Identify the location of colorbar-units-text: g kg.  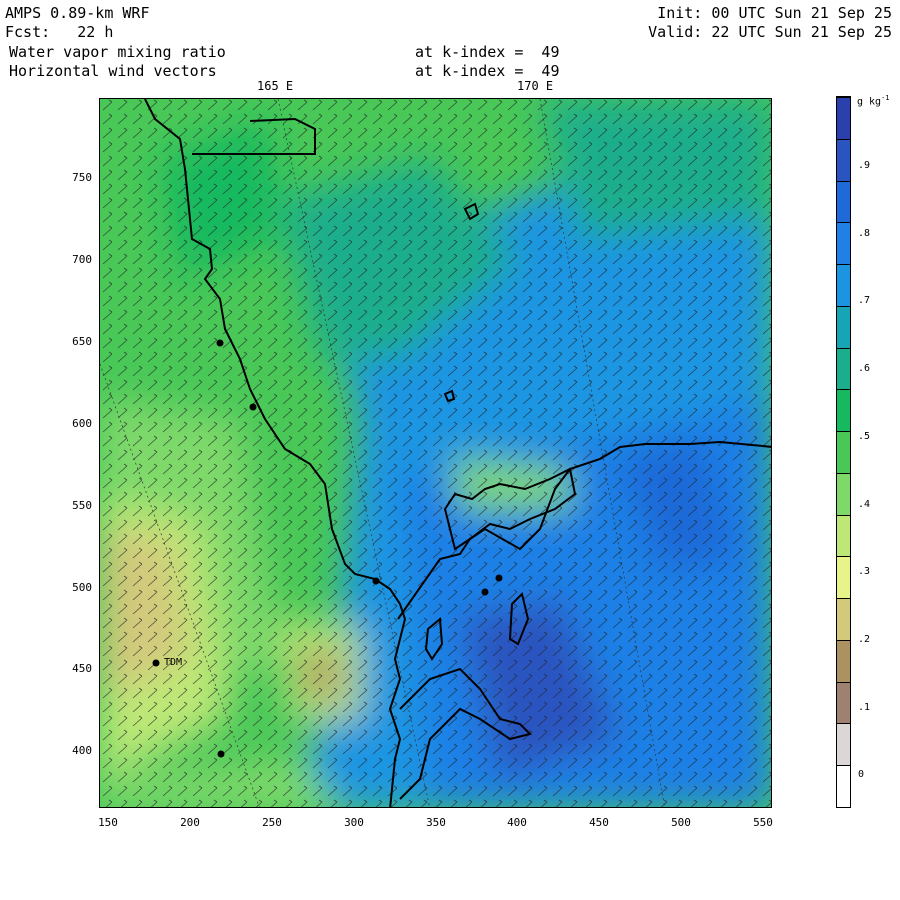
(869, 102).